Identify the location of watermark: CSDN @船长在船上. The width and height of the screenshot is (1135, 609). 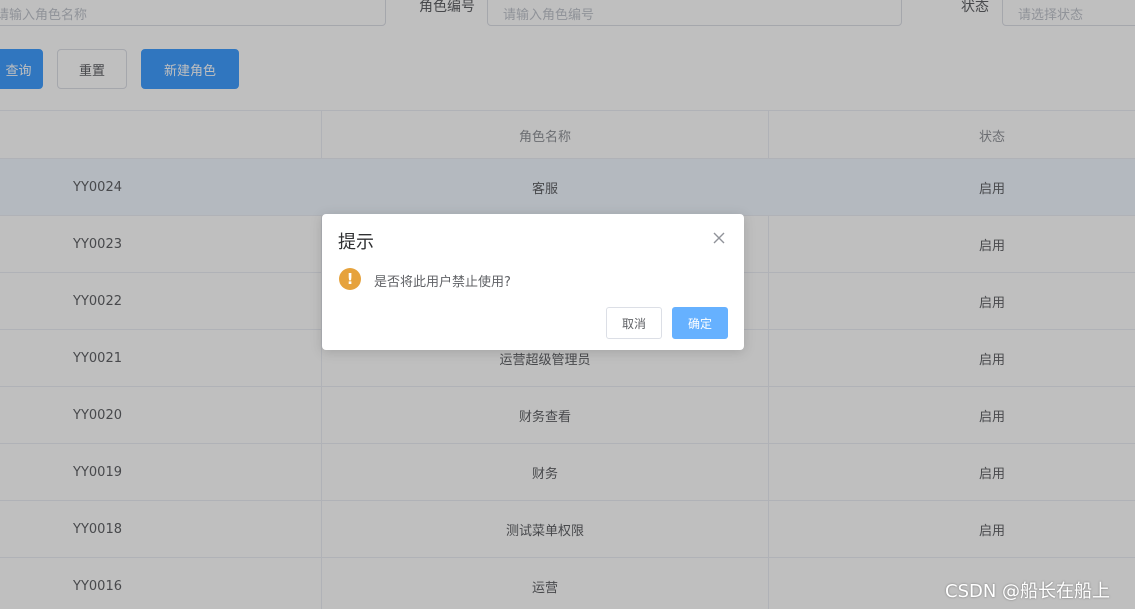
(1028, 591).